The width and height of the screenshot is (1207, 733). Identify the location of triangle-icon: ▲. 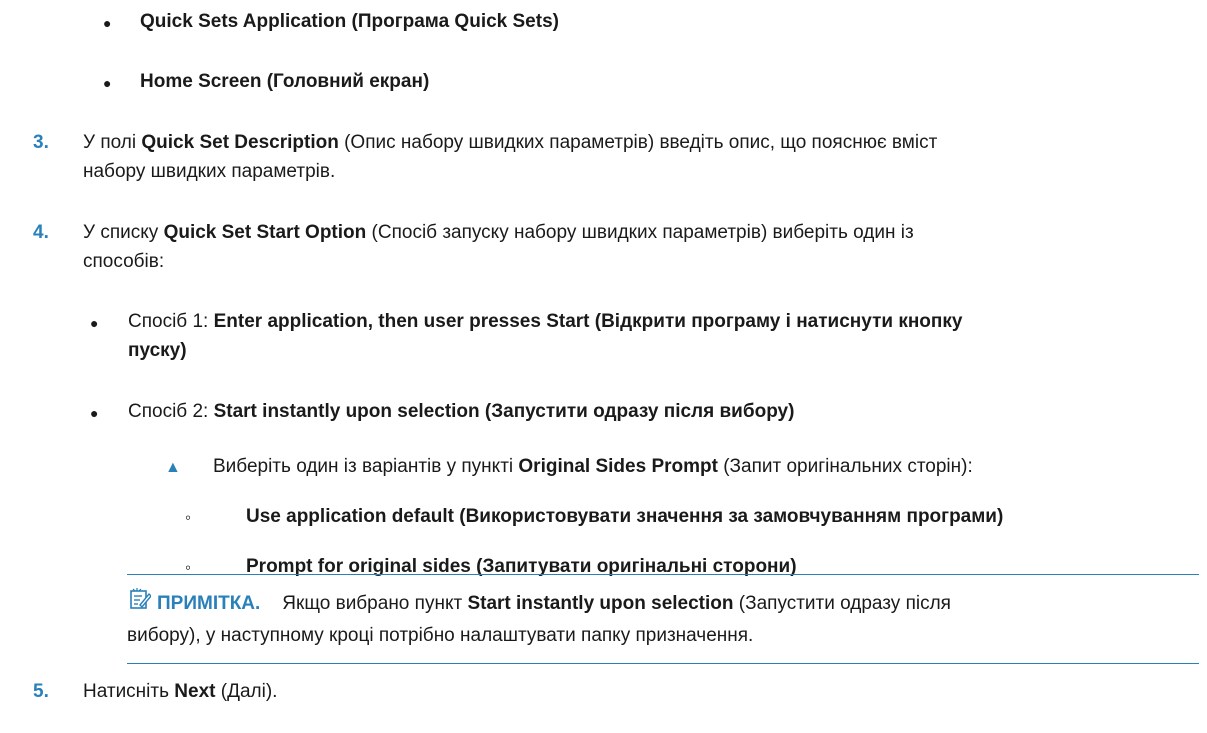
(173, 467).